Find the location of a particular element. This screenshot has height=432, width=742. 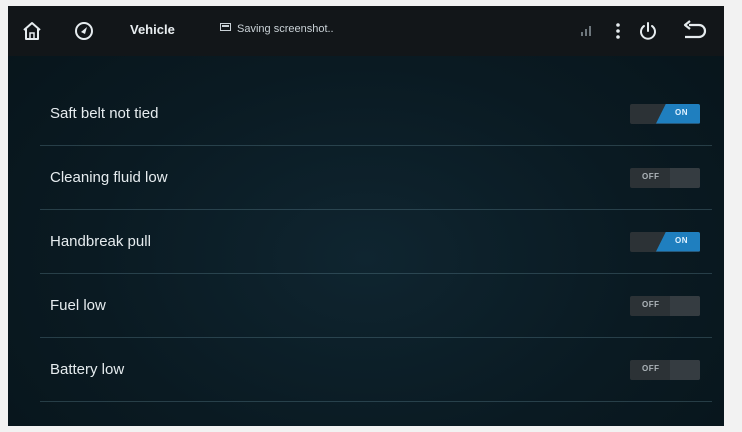

setting-label: Cleaning fluid low is located at coordinates (109, 177).